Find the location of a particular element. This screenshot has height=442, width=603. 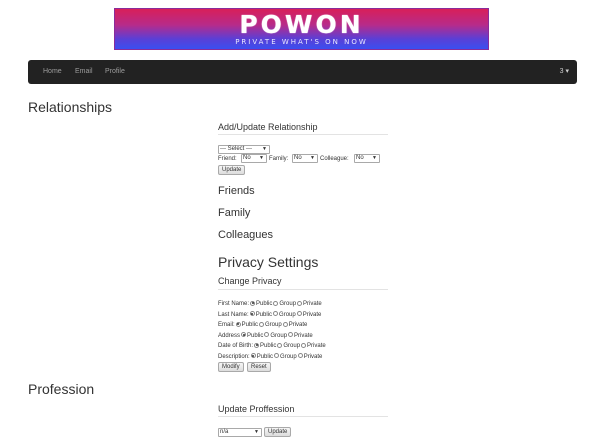

nav-email: Email is located at coordinates (84, 72).